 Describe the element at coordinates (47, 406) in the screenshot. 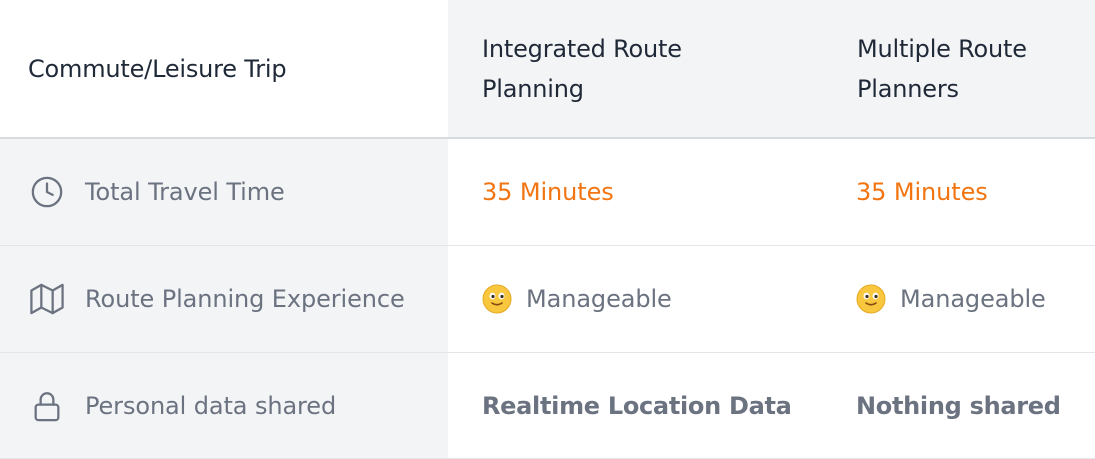

I see `lock-icon` at that location.